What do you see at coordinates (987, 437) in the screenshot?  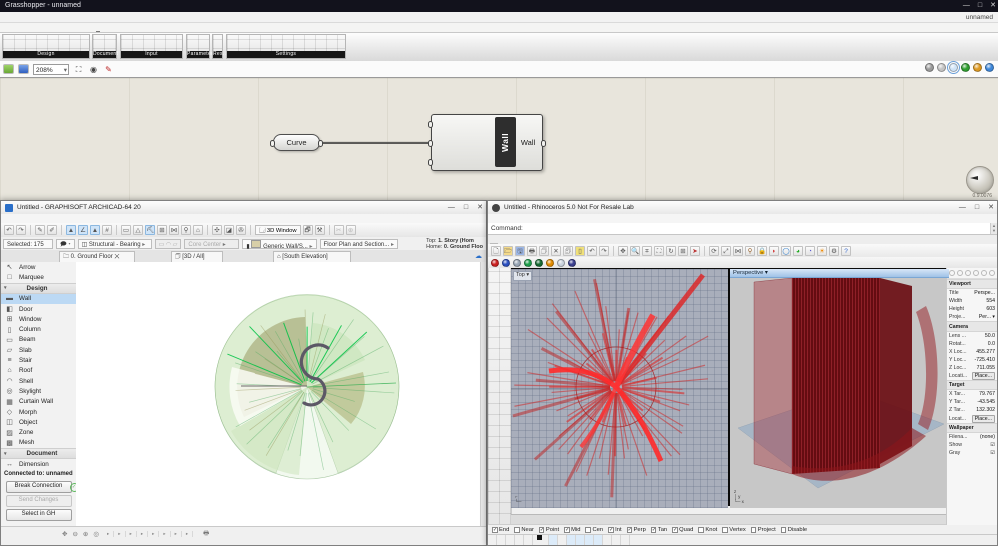 I see `property-value: (none)` at bounding box center [987, 437].